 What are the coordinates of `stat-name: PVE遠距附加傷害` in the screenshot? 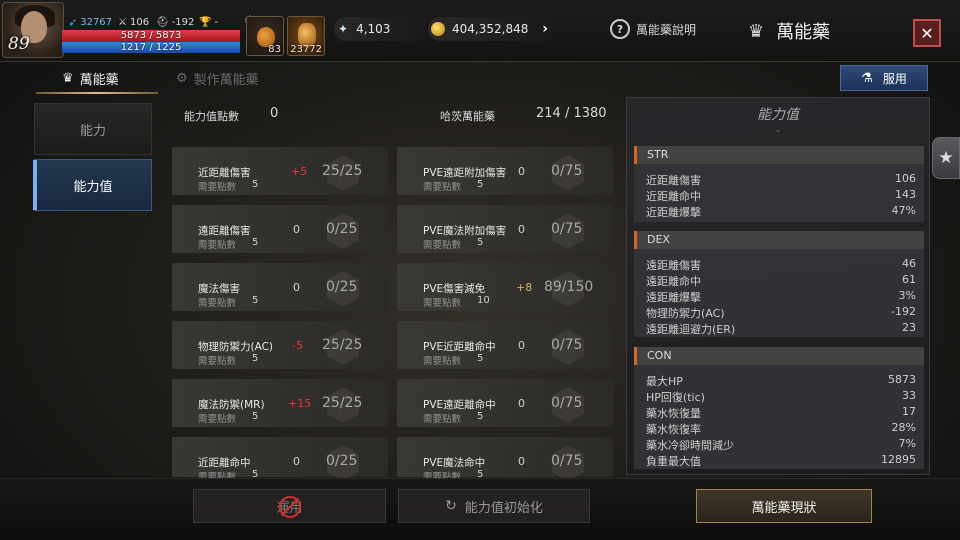 It's located at (465, 173).